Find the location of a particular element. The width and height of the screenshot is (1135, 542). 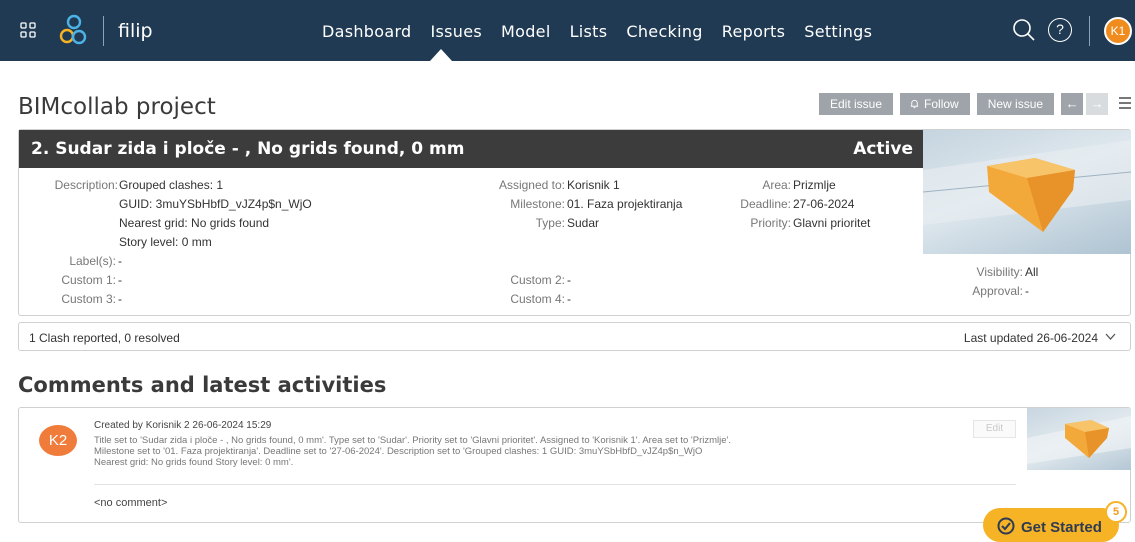

issue-snapshot-image is located at coordinates (1027, 192).